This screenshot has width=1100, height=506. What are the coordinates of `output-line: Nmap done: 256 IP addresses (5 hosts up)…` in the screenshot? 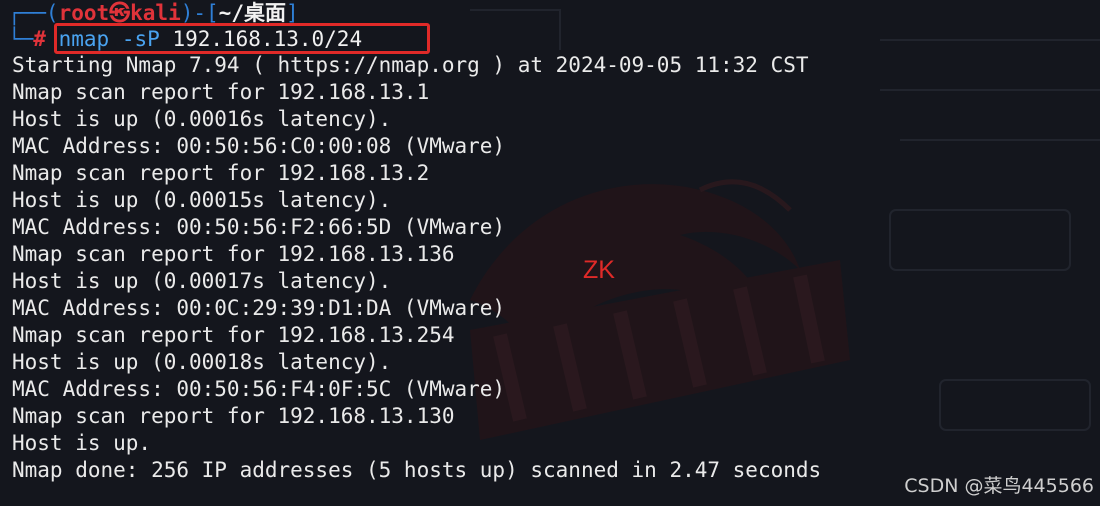 It's located at (417, 470).